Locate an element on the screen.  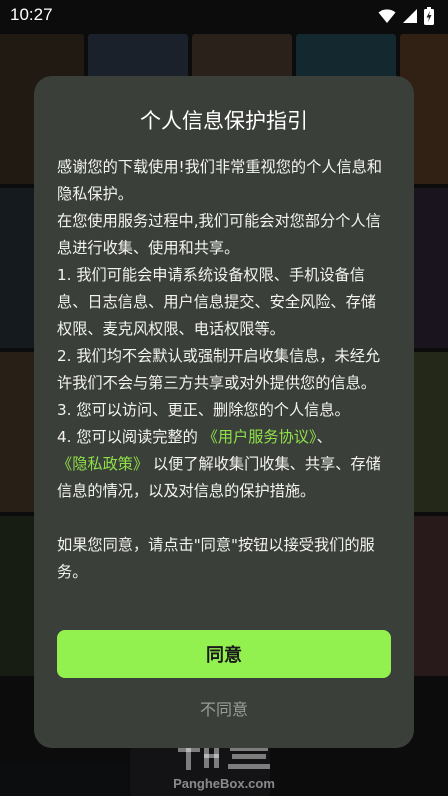
status-time: 10:27 is located at coordinates (31, 14).